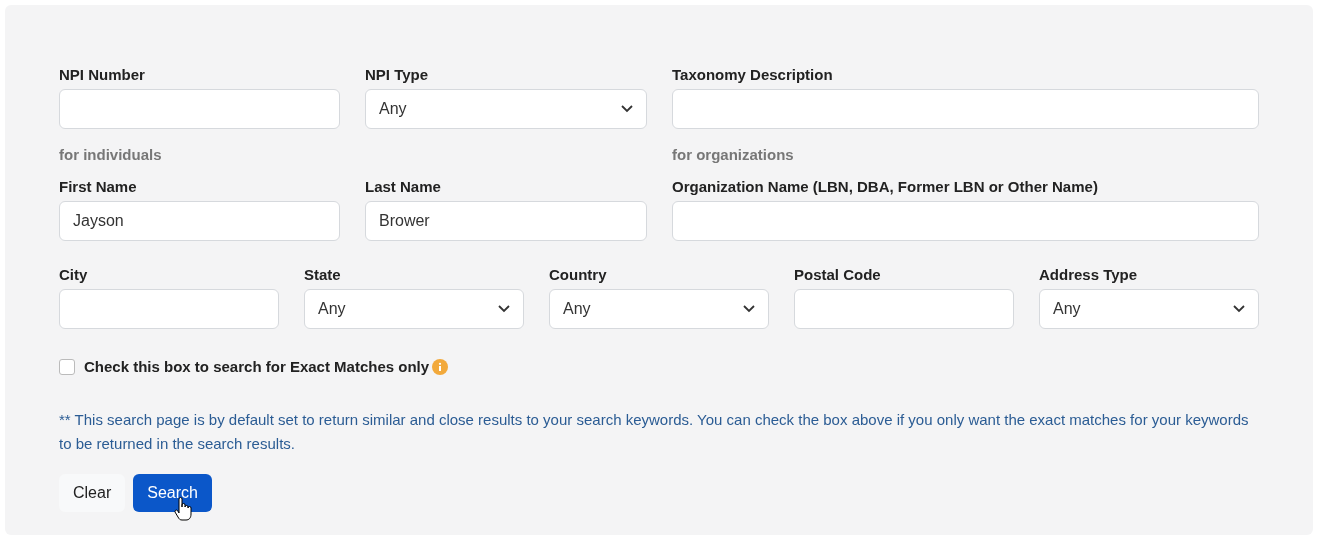 The image size is (1321, 535). Describe the element at coordinates (733, 154) in the screenshot. I see `group-caption: for organizations` at that location.